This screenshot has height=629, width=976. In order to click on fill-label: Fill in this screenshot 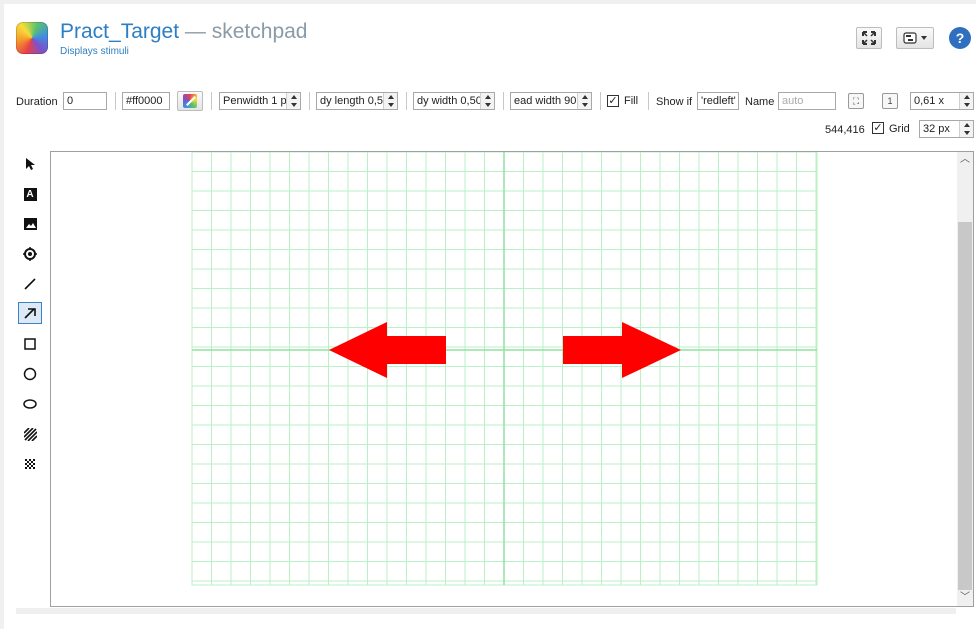, I will do `click(631, 101)`.